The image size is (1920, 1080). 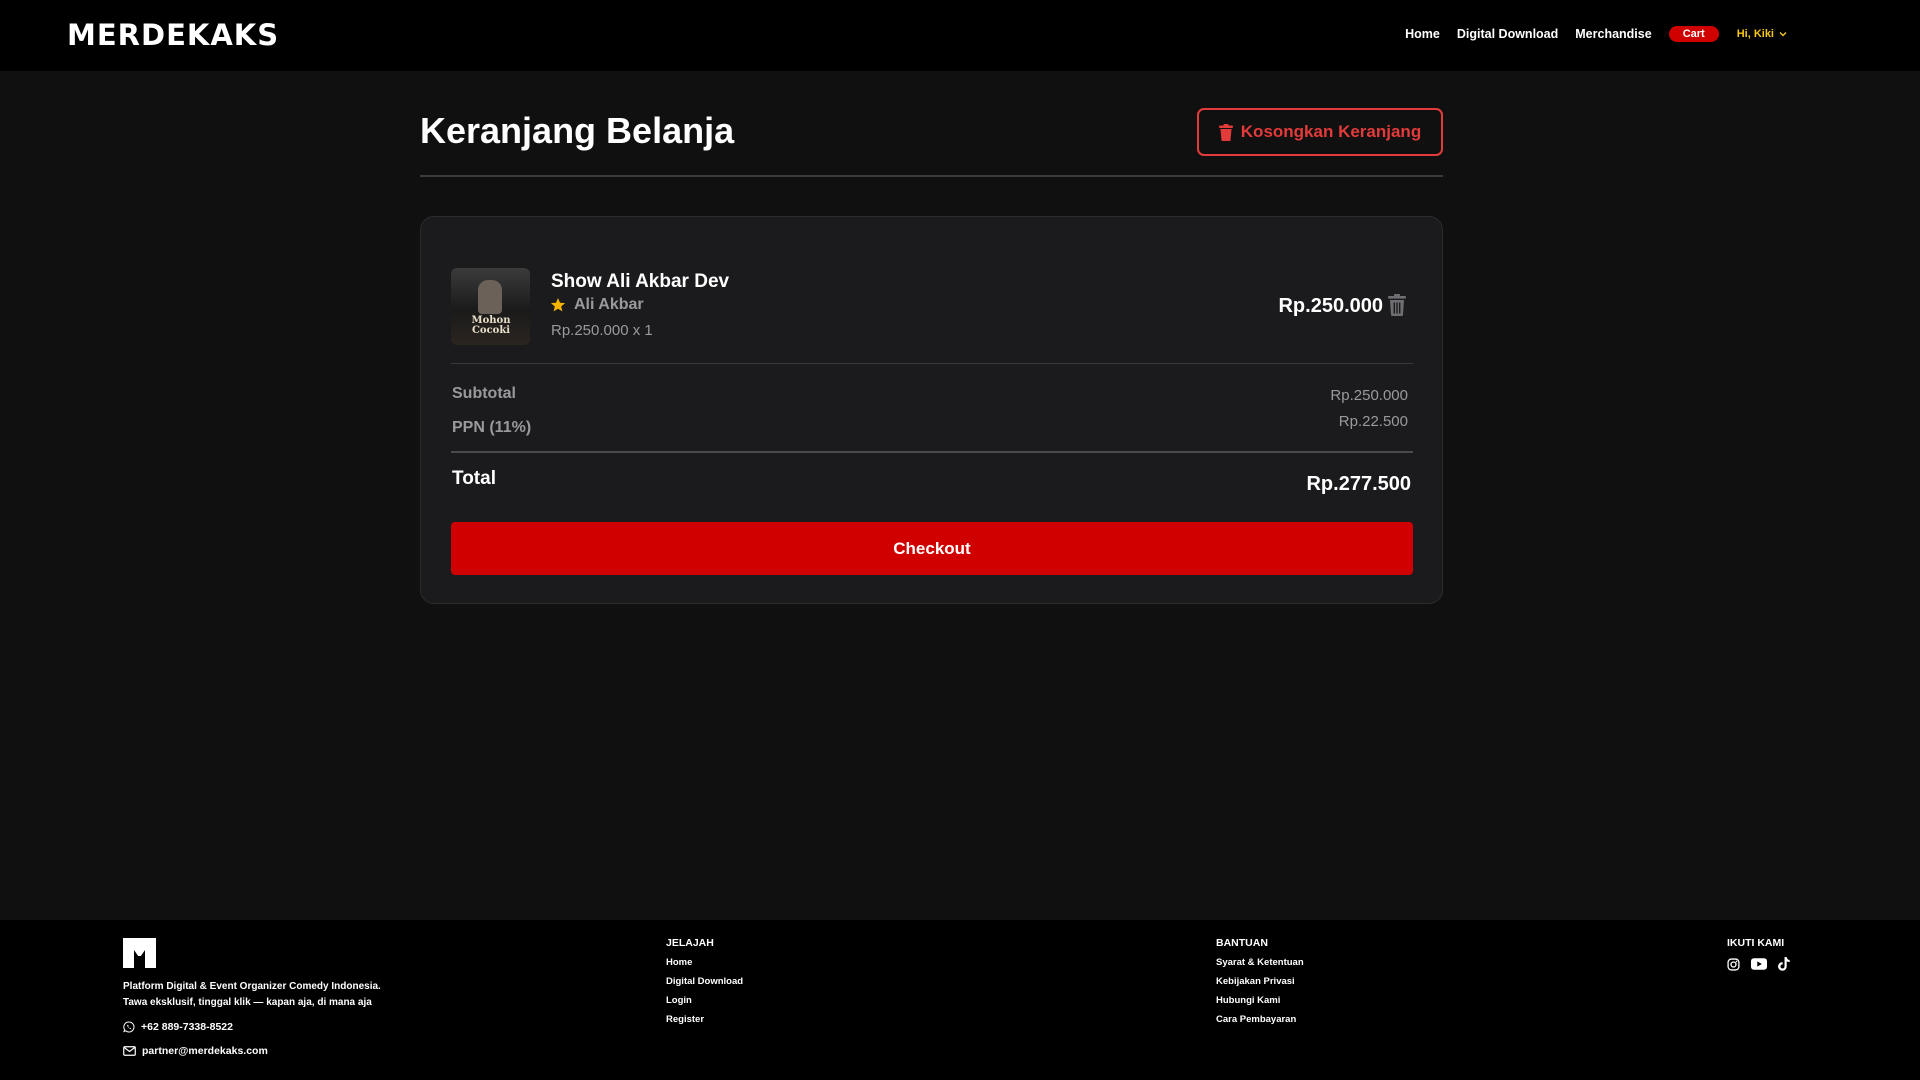 I want to click on footer-link-contact: Hubungi Kami, so click(x=1260, y=1001).